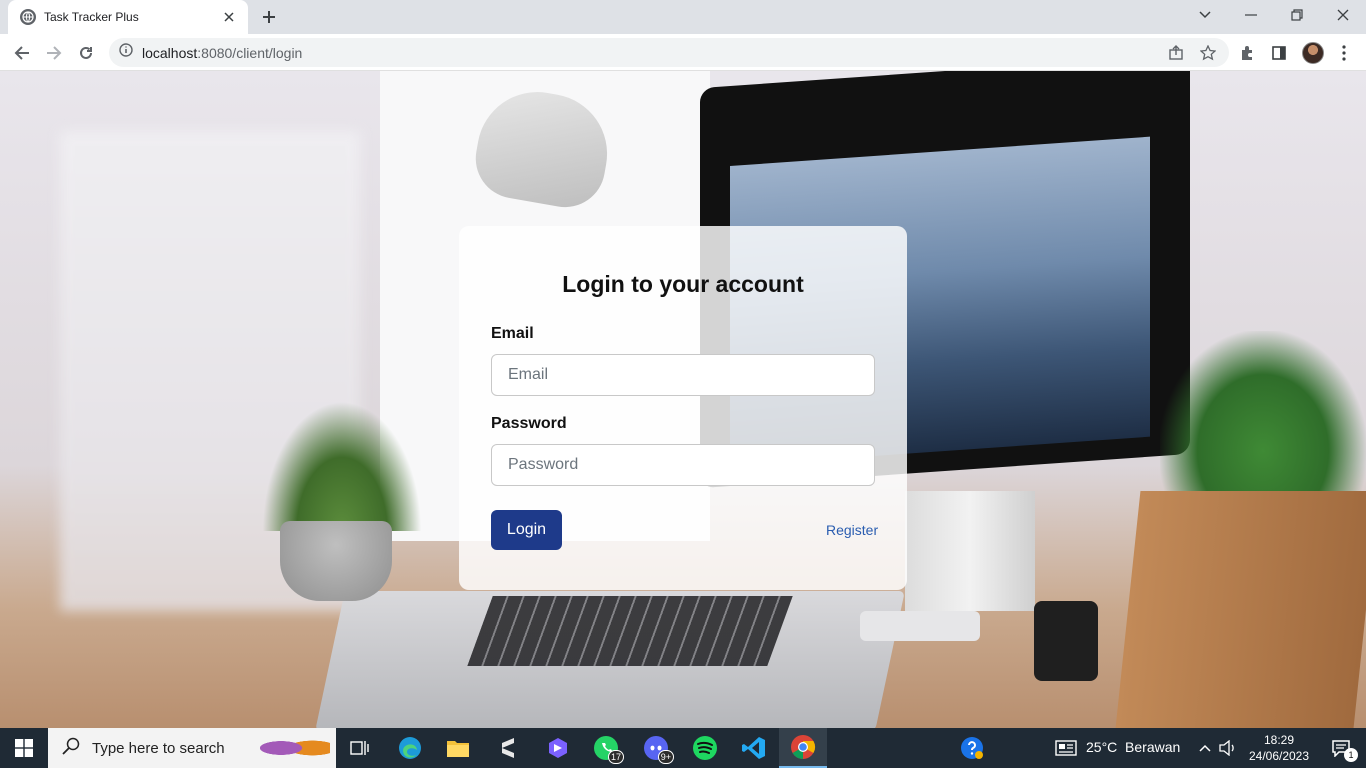 This screenshot has width=1366, height=768. Describe the element at coordinates (1240, 609) in the screenshot. I see `wooden-planter` at that location.